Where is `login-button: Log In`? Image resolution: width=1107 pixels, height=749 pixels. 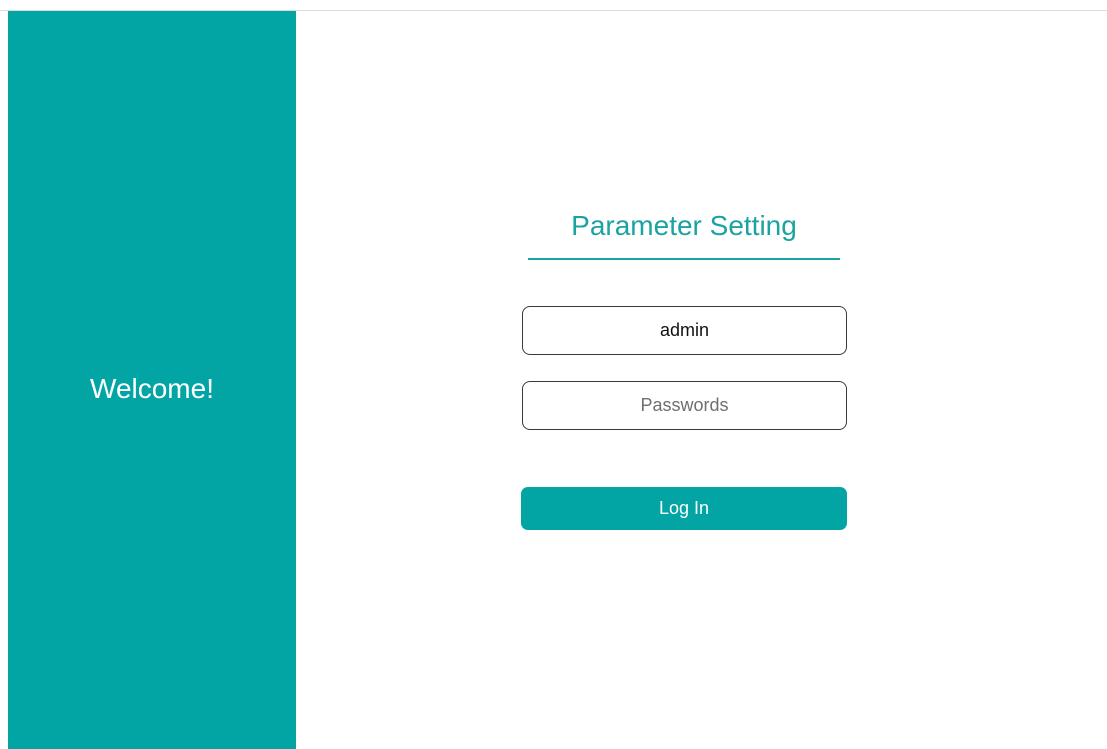 login-button: Log In is located at coordinates (684, 508).